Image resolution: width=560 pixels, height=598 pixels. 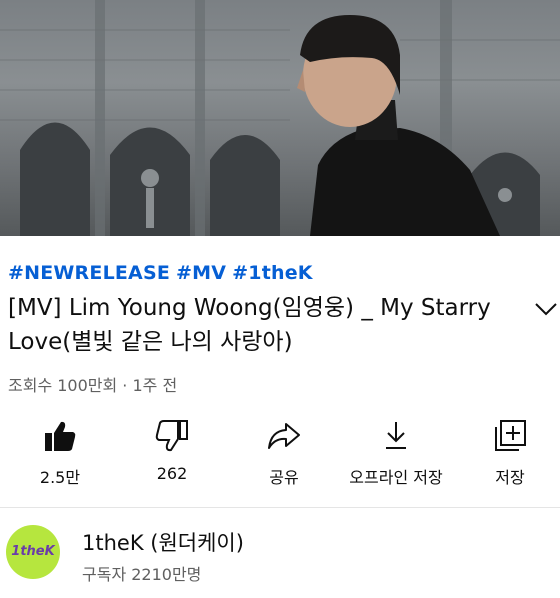 I want to click on channel-avatar: 1theK, so click(x=33, y=552).